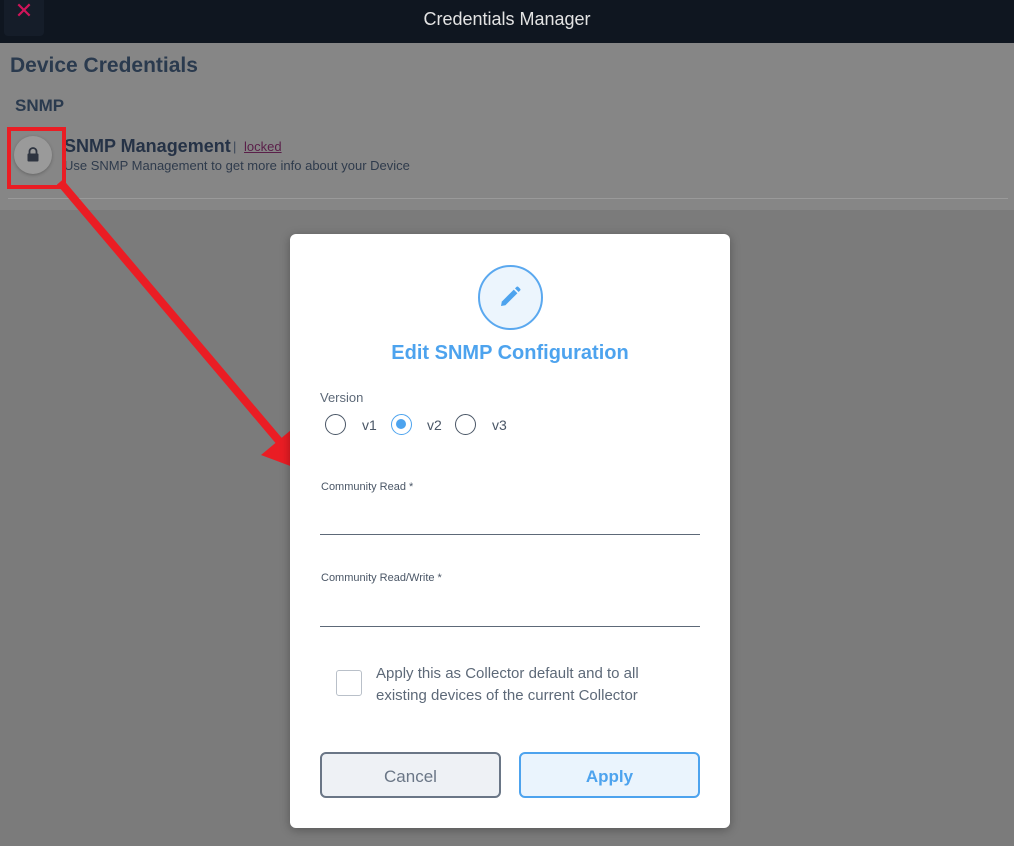 This screenshot has height=846, width=1014. What do you see at coordinates (510, 353) in the screenshot?
I see `dialog-title: Edit SNMP Configuration` at bounding box center [510, 353].